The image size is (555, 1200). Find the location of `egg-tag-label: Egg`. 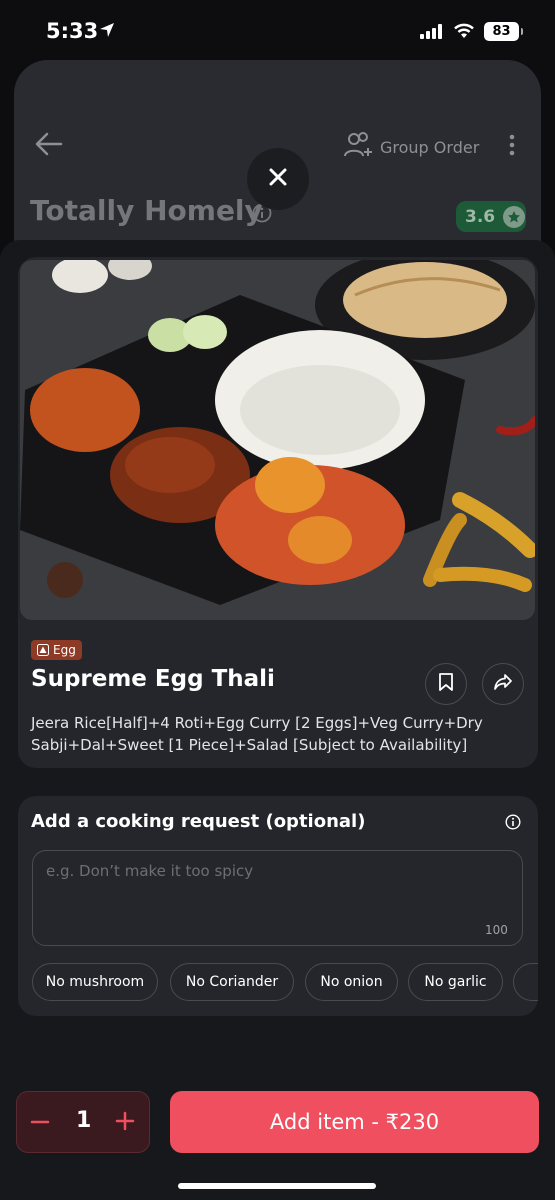

egg-tag-label: Egg is located at coordinates (64, 650).